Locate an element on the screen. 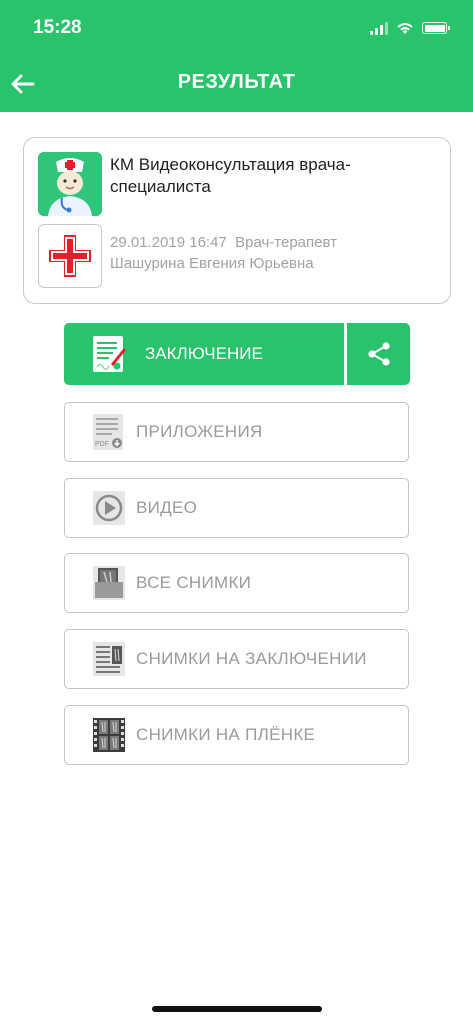 The height and width of the screenshot is (1024, 473). document-sign-icon is located at coordinates (109, 354).